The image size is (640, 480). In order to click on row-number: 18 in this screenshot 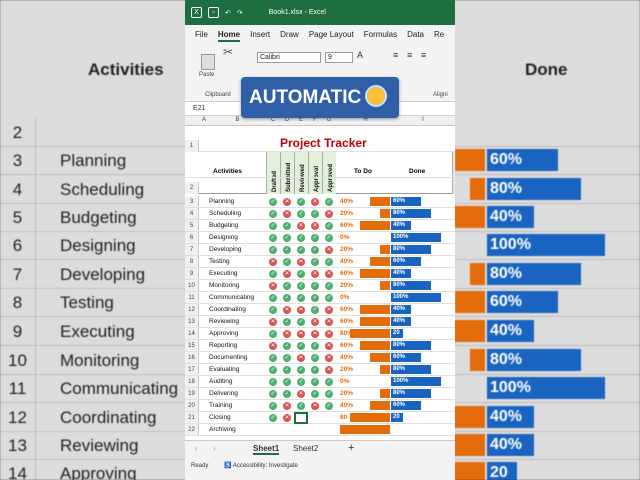, I will do `click(192, 381)`.